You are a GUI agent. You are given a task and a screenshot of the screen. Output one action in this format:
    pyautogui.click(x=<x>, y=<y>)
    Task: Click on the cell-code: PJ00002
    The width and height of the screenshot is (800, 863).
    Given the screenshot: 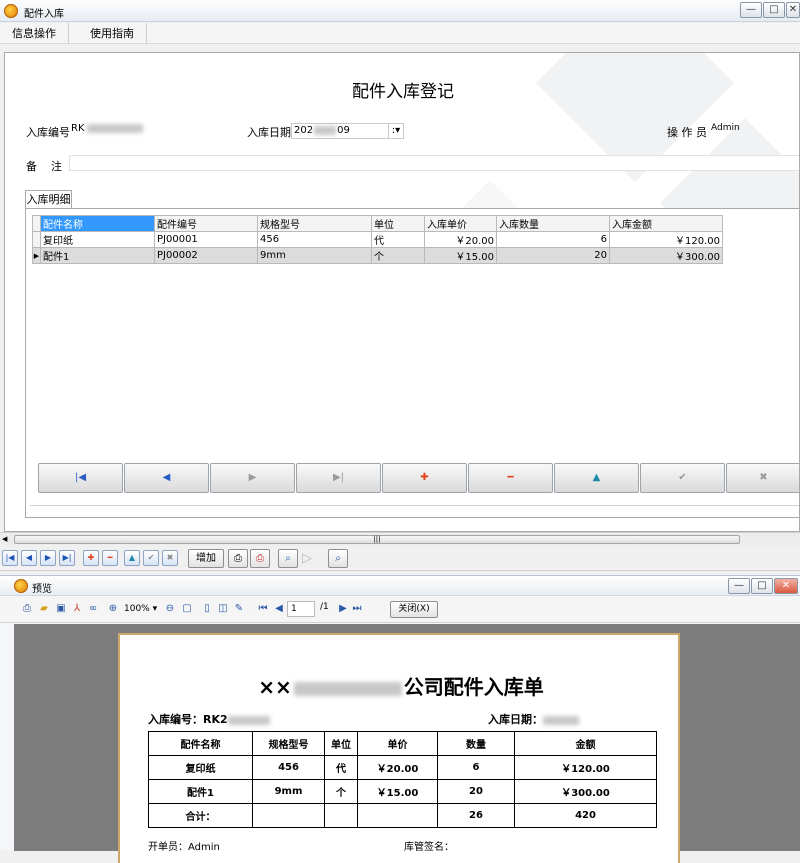 What is the action you would take?
    pyautogui.click(x=206, y=255)
    